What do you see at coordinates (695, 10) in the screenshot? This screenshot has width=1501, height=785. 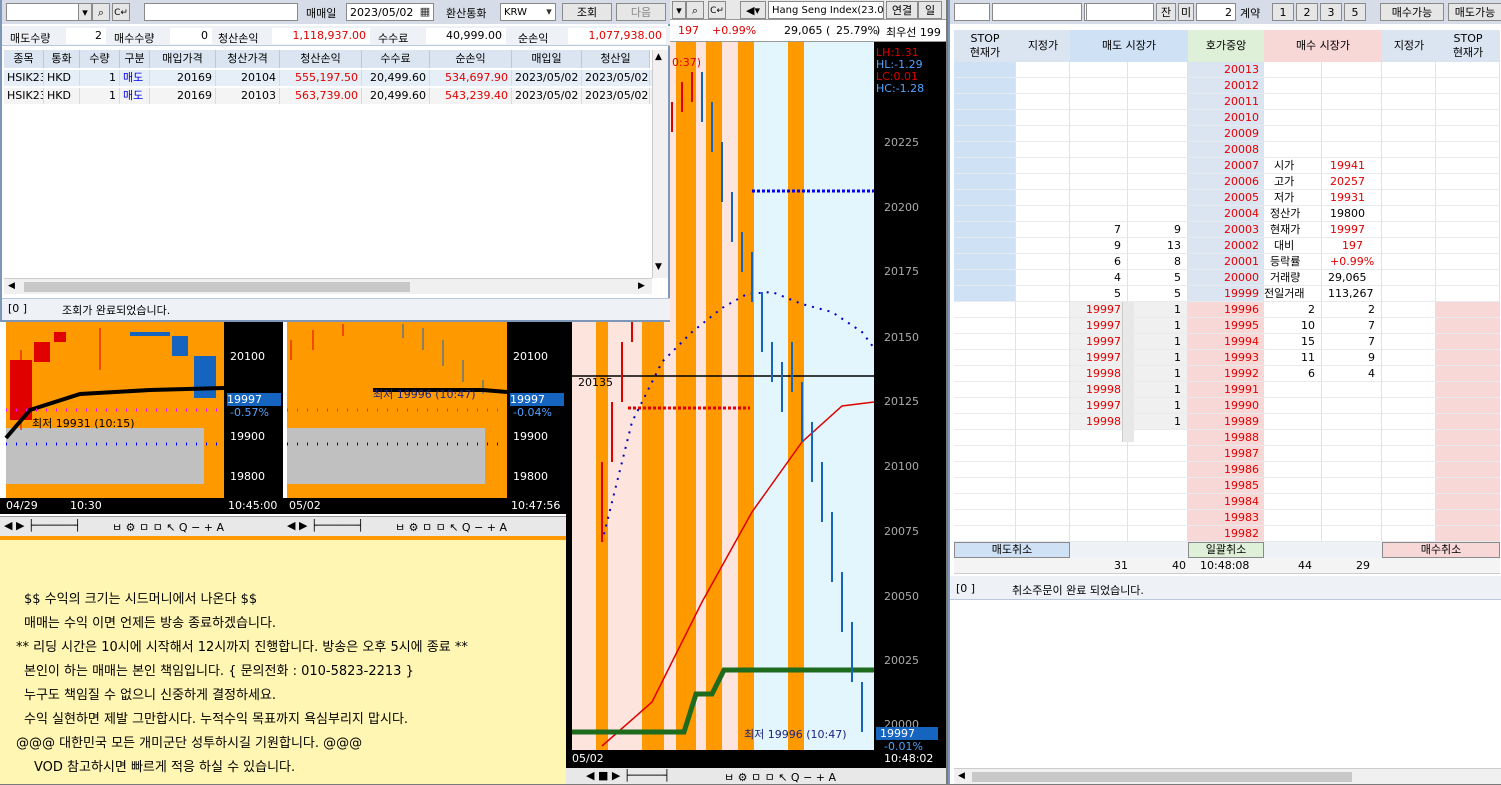 I see `search-icon: ⌕` at bounding box center [695, 10].